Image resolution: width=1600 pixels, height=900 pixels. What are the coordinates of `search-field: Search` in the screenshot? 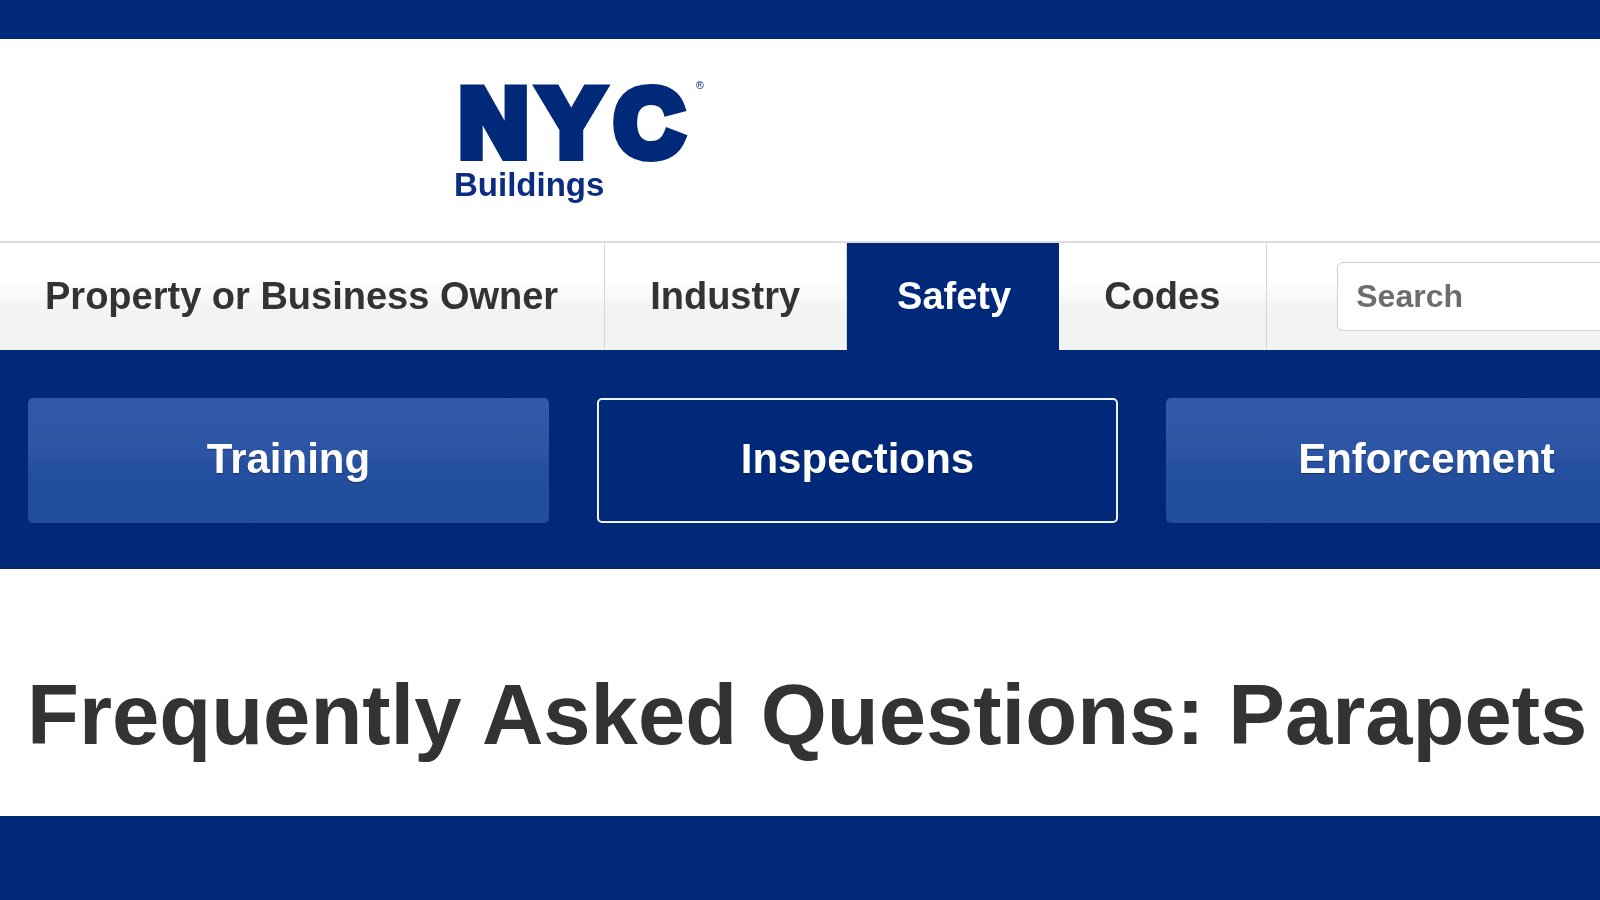 It's located at (1468, 296).